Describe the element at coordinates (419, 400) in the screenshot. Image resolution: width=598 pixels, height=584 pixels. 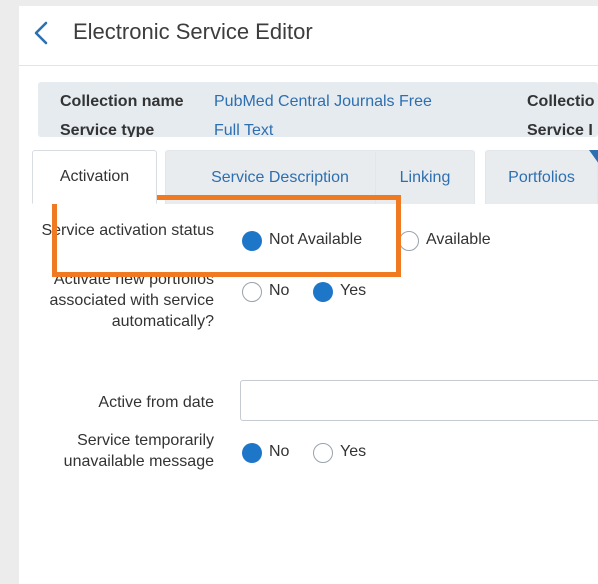
I see `active-from-date-input` at that location.